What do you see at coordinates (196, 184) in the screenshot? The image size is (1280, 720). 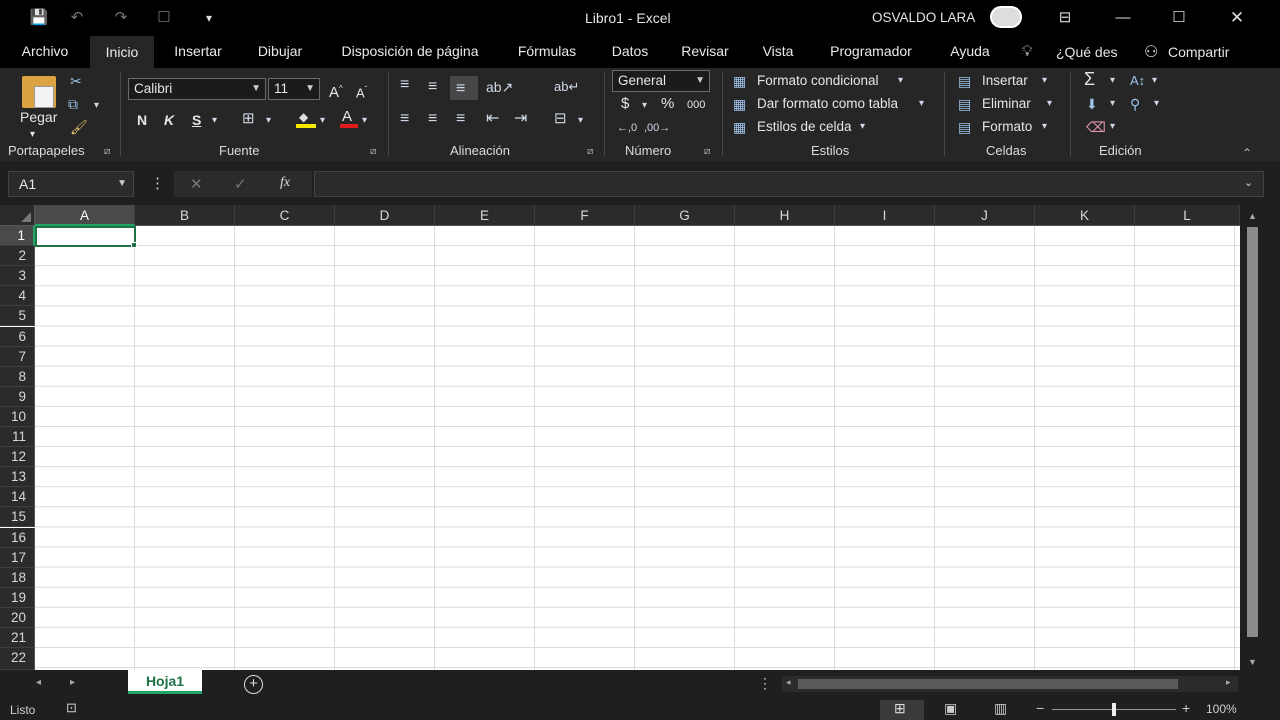 I see `cancel-icon: ✕` at bounding box center [196, 184].